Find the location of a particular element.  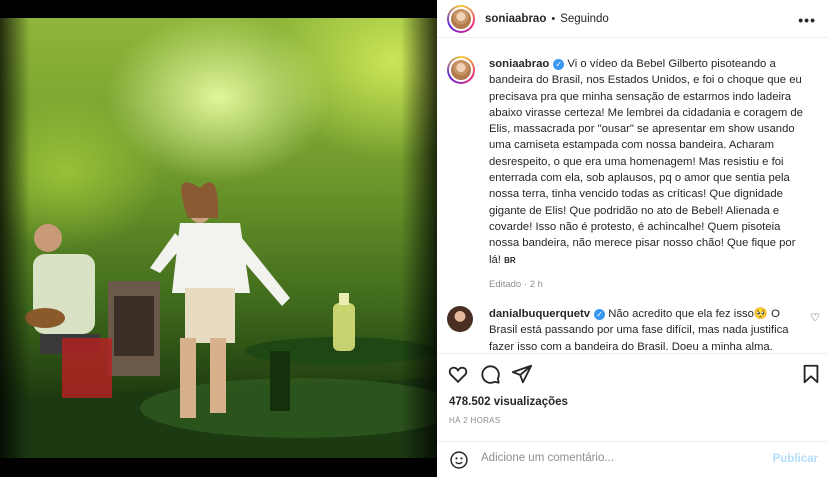

like-comment-icon: ♡ is located at coordinates (815, 318).